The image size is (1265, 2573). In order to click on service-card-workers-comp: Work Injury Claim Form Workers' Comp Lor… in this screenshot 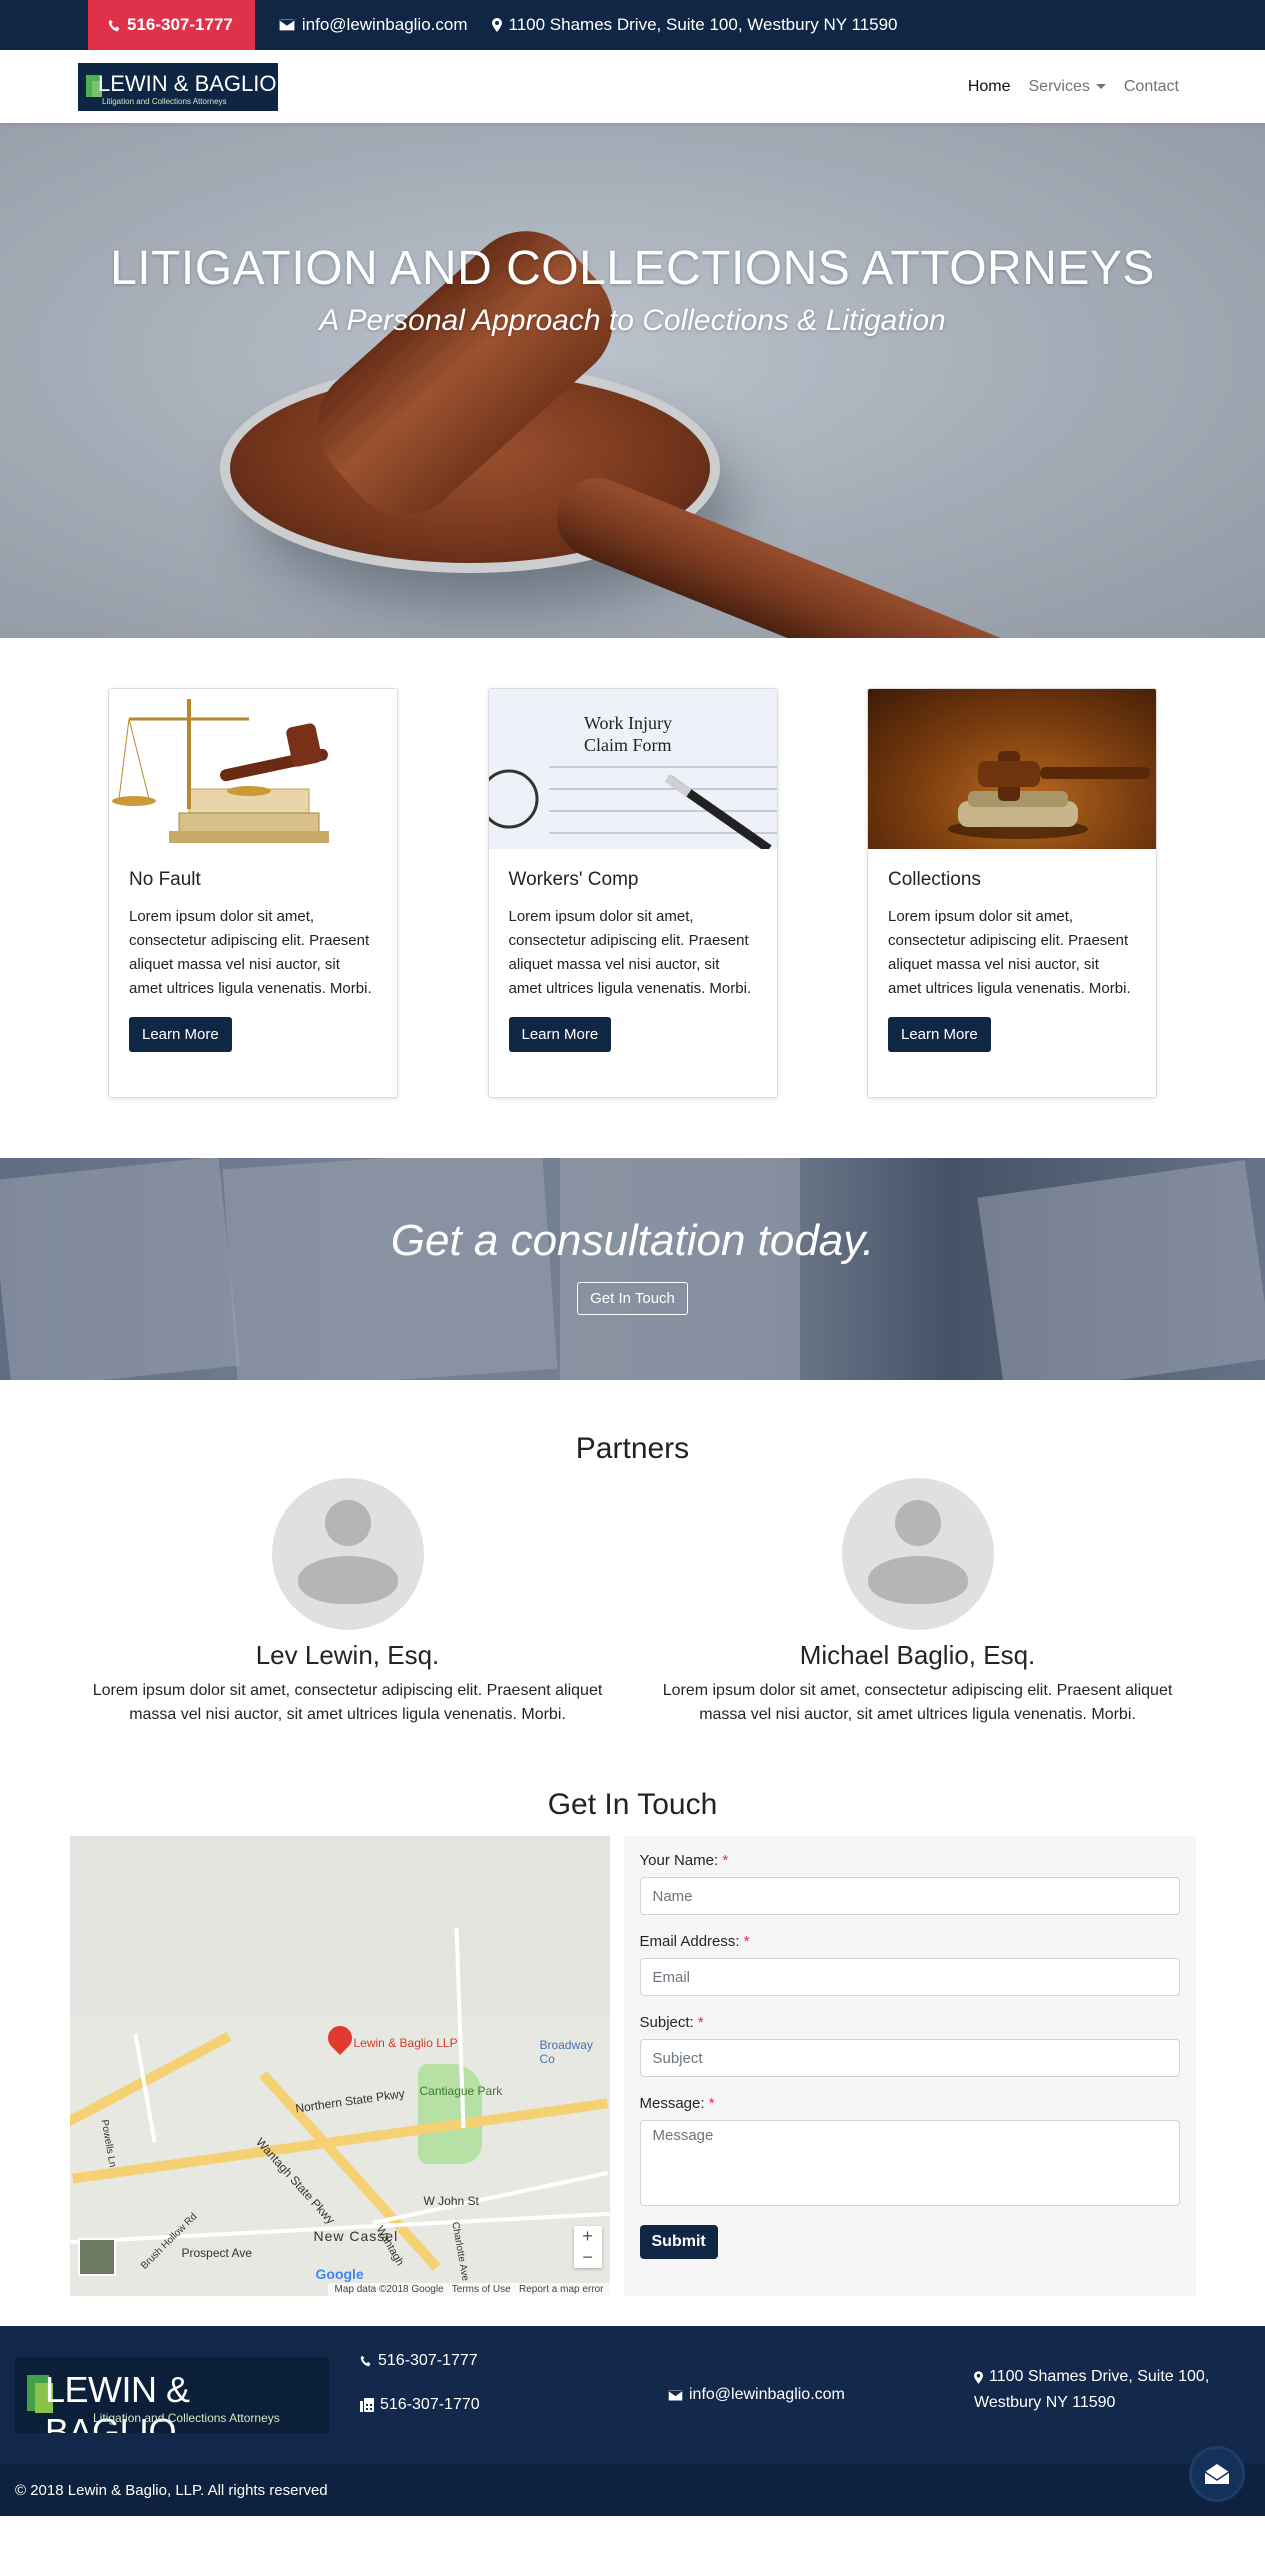, I will do `click(632, 893)`.